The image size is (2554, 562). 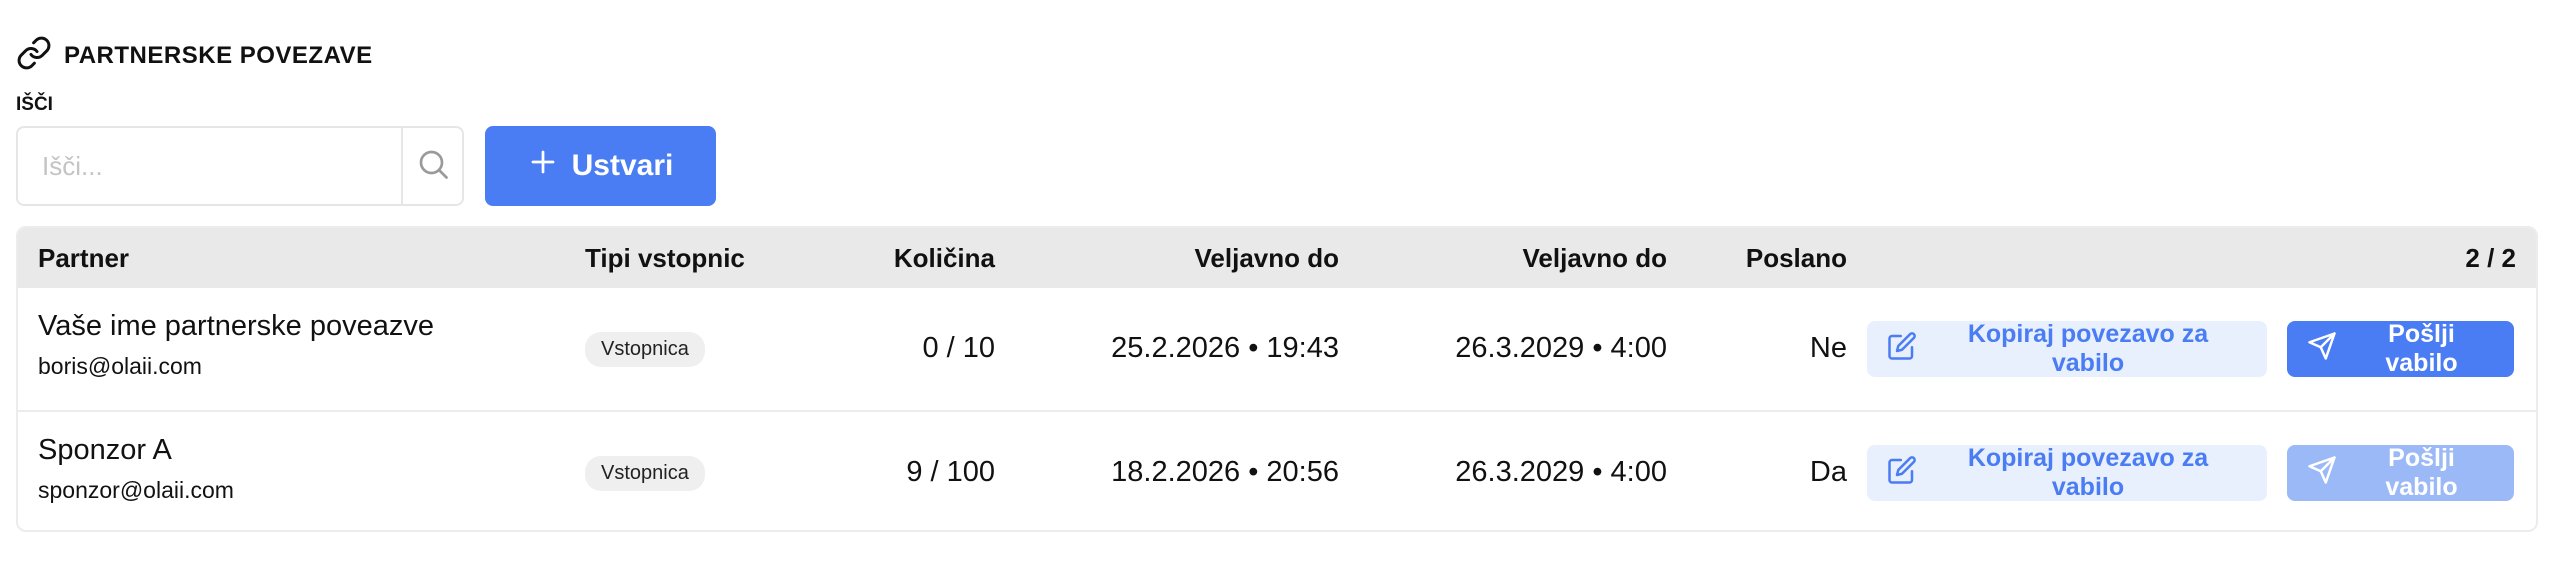 I want to click on search-icon, so click(x=433, y=166).